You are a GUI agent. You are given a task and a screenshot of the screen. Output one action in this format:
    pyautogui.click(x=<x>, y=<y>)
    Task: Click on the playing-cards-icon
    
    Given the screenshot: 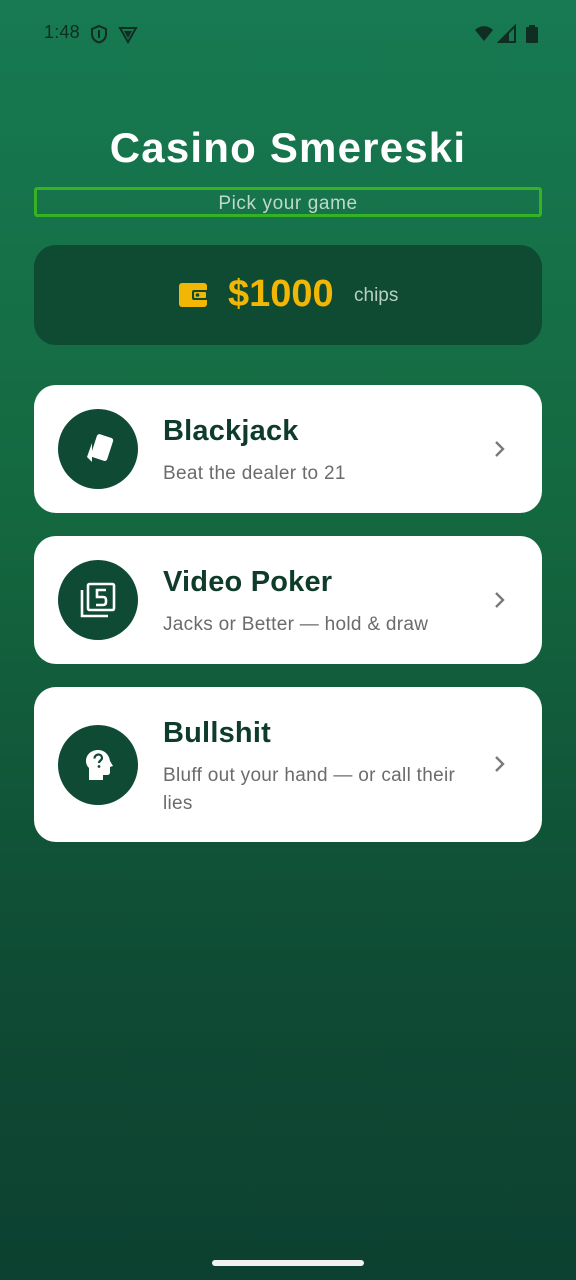 What is the action you would take?
    pyautogui.click(x=100, y=448)
    